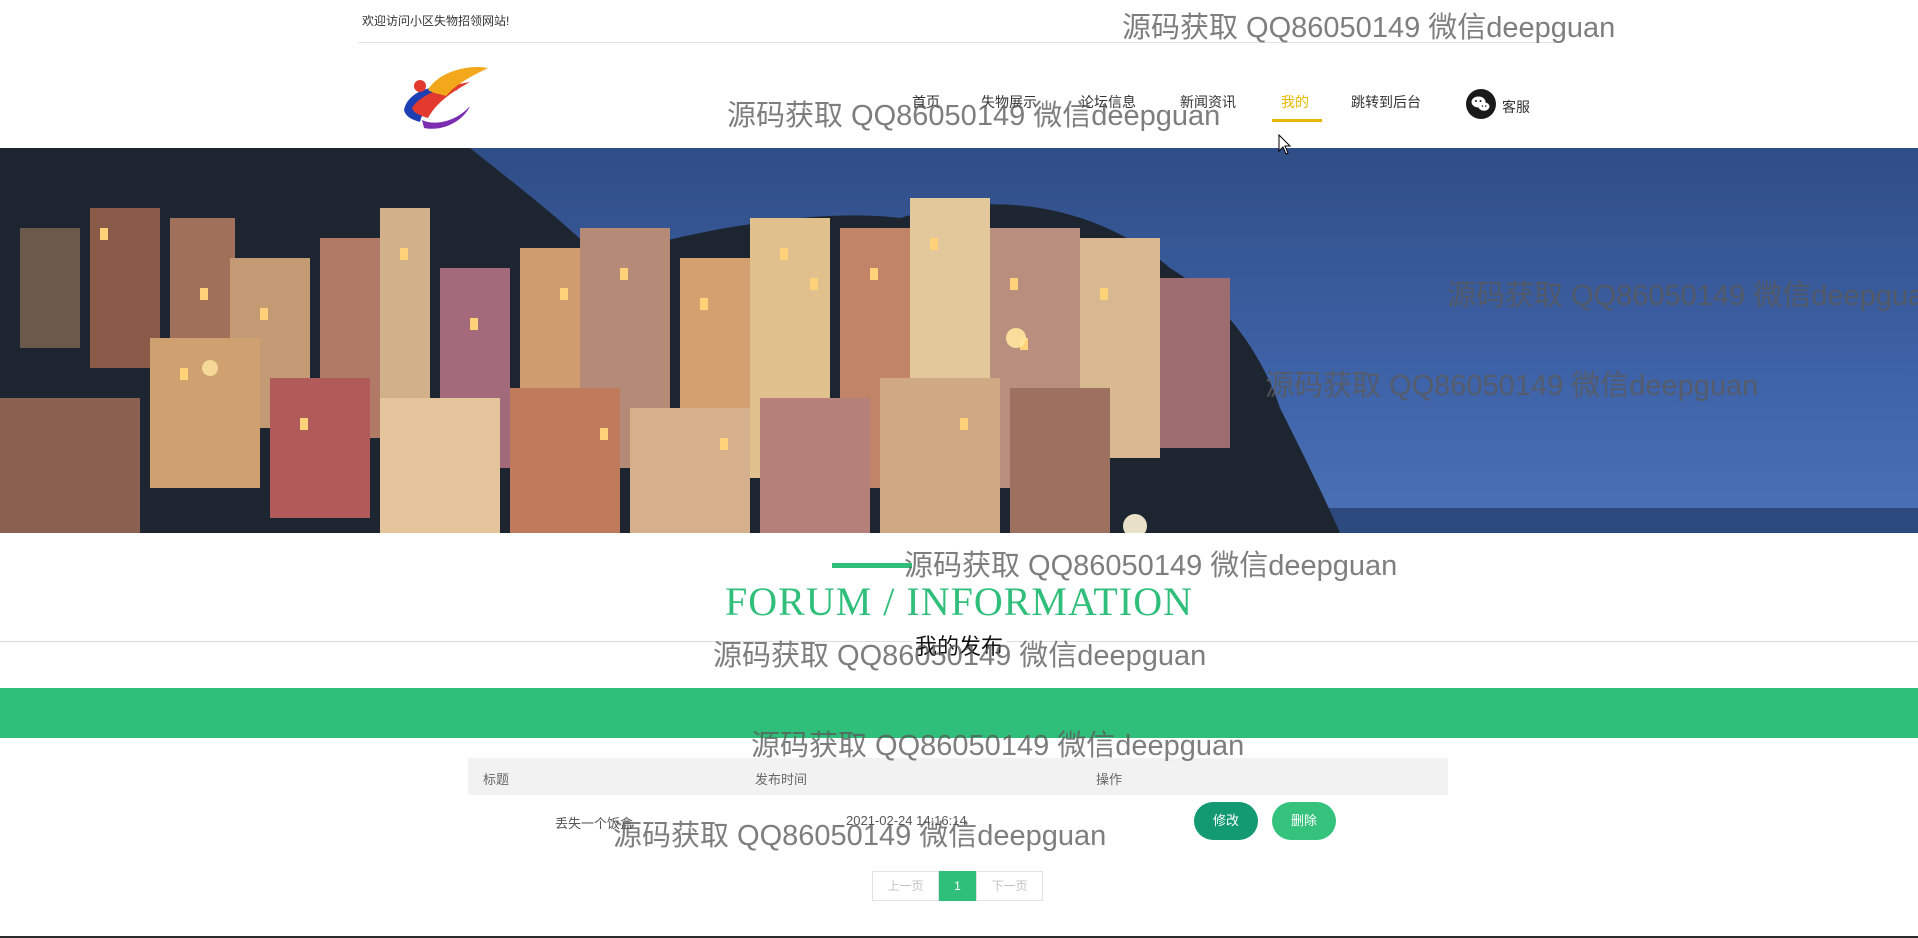 The image size is (1918, 938). What do you see at coordinates (1481, 104) in the screenshot?
I see `wechat-icon` at bounding box center [1481, 104].